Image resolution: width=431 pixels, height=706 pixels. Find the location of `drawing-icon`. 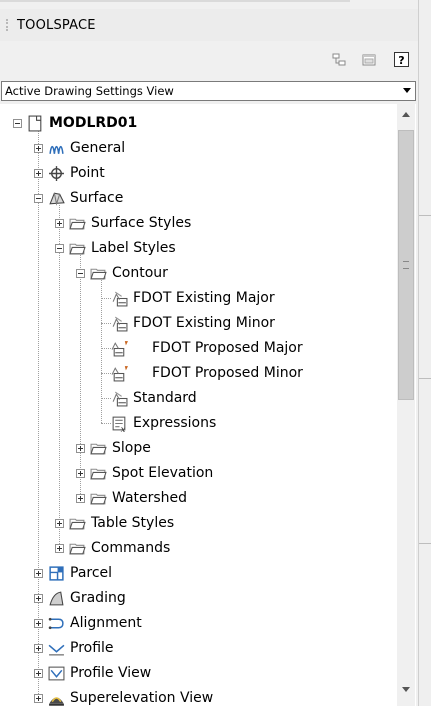

drawing-icon is located at coordinates (35, 123).